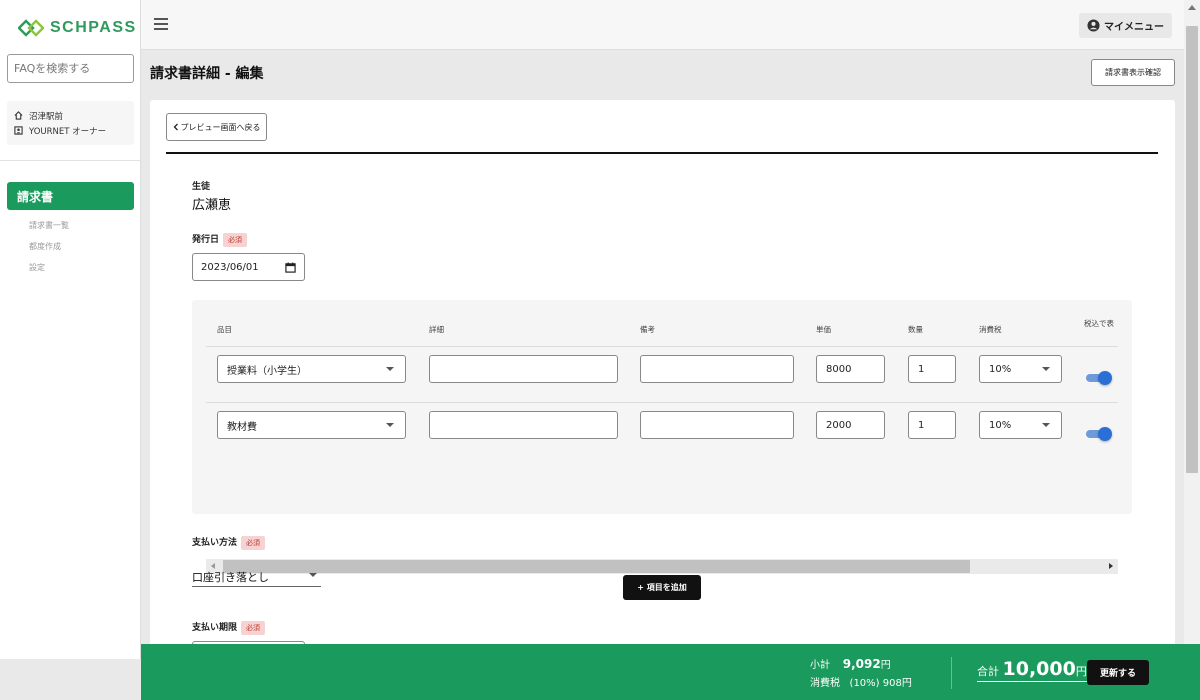  What do you see at coordinates (311, 425) in the screenshot?
I see `item-select: 教材費` at bounding box center [311, 425].